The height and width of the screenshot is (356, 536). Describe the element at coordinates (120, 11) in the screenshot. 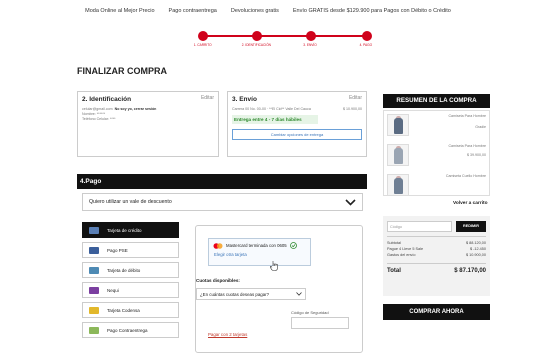

I see `promo-item: Moda Online al Mejor Precio` at that location.